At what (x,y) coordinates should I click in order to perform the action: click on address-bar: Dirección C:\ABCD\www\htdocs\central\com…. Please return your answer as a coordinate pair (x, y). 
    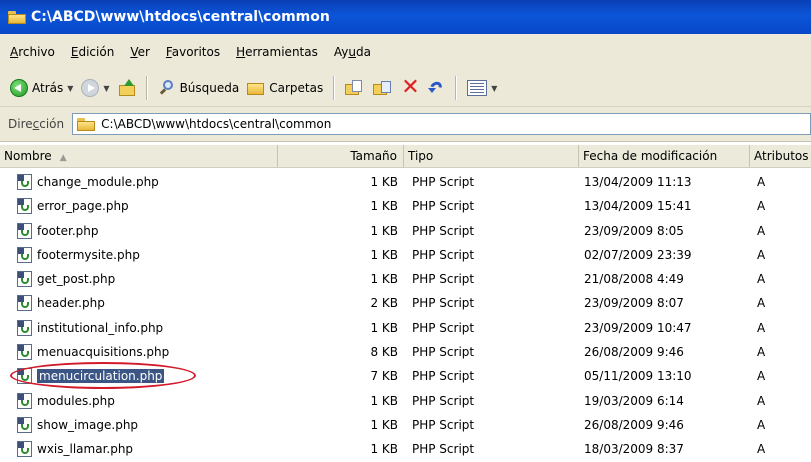
    Looking at the image, I should click on (405, 124).